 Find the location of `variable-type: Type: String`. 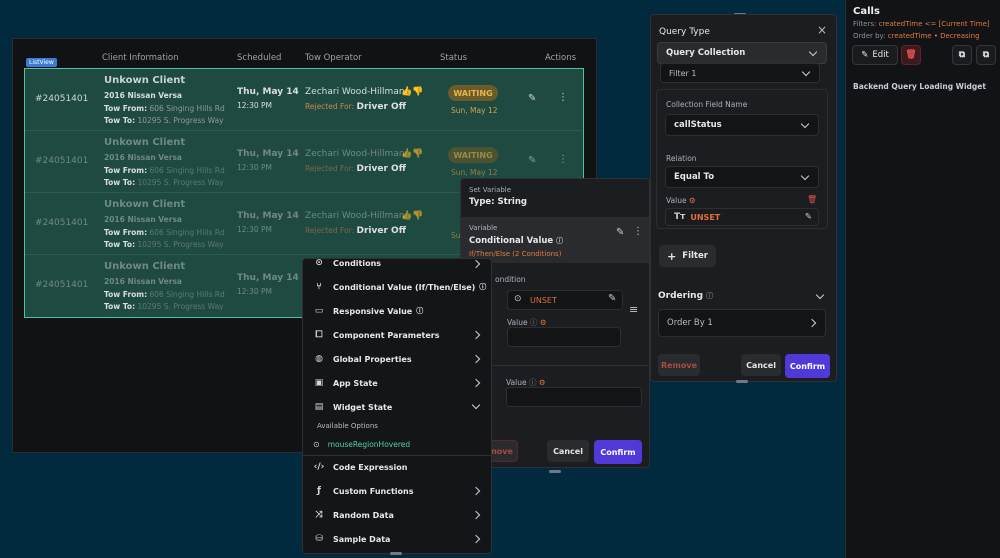

variable-type: Type: String is located at coordinates (498, 202).